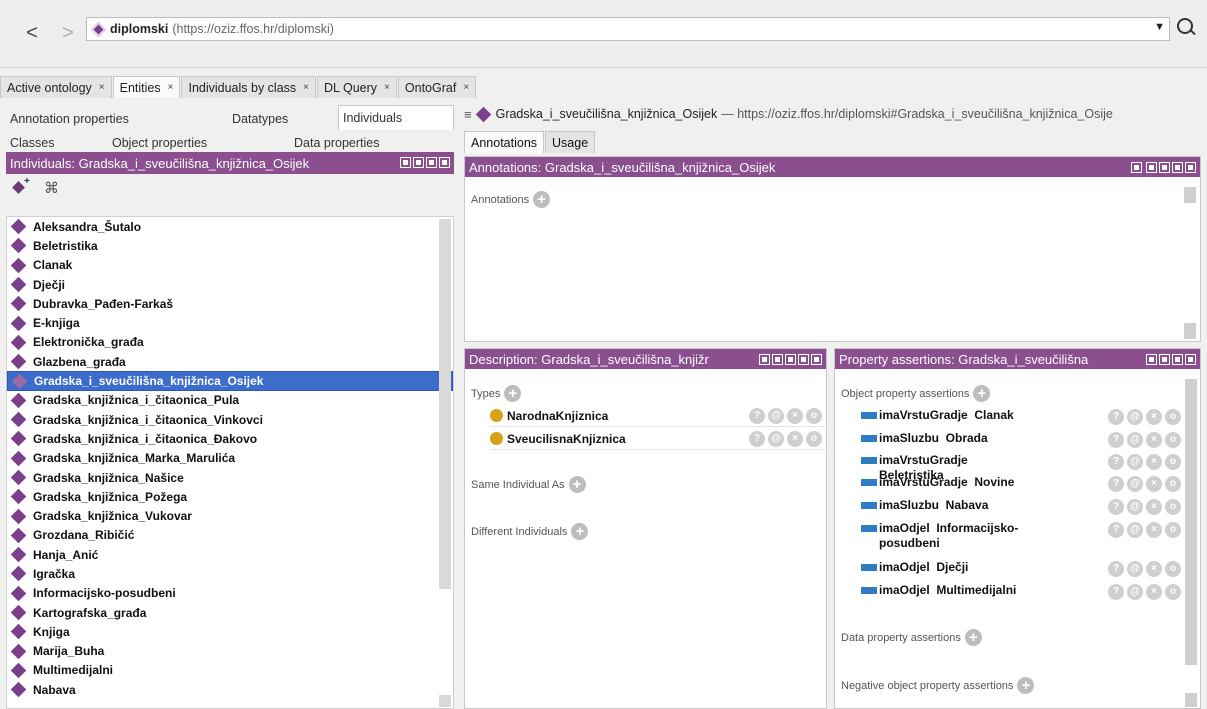  What do you see at coordinates (1021, 416) in the screenshot?
I see `object-property-row: imaVrstuGradje Clanak? @ × o` at bounding box center [1021, 416].